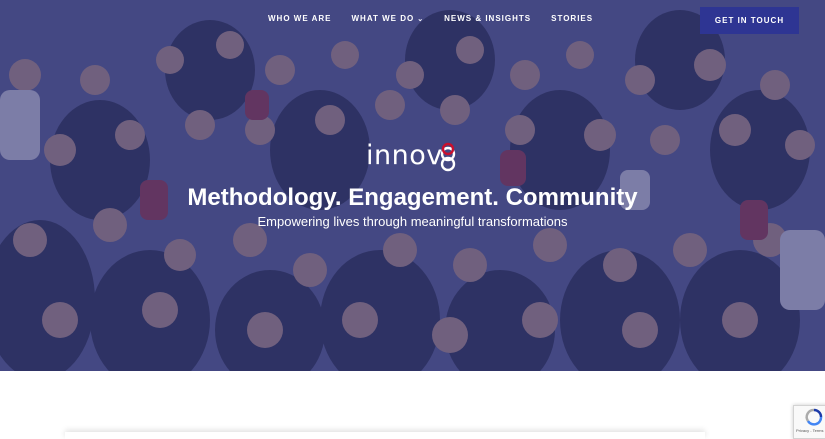  What do you see at coordinates (487, 18) in the screenshot?
I see `nav-news-insights: NEWS & INSIGHTS` at bounding box center [487, 18].